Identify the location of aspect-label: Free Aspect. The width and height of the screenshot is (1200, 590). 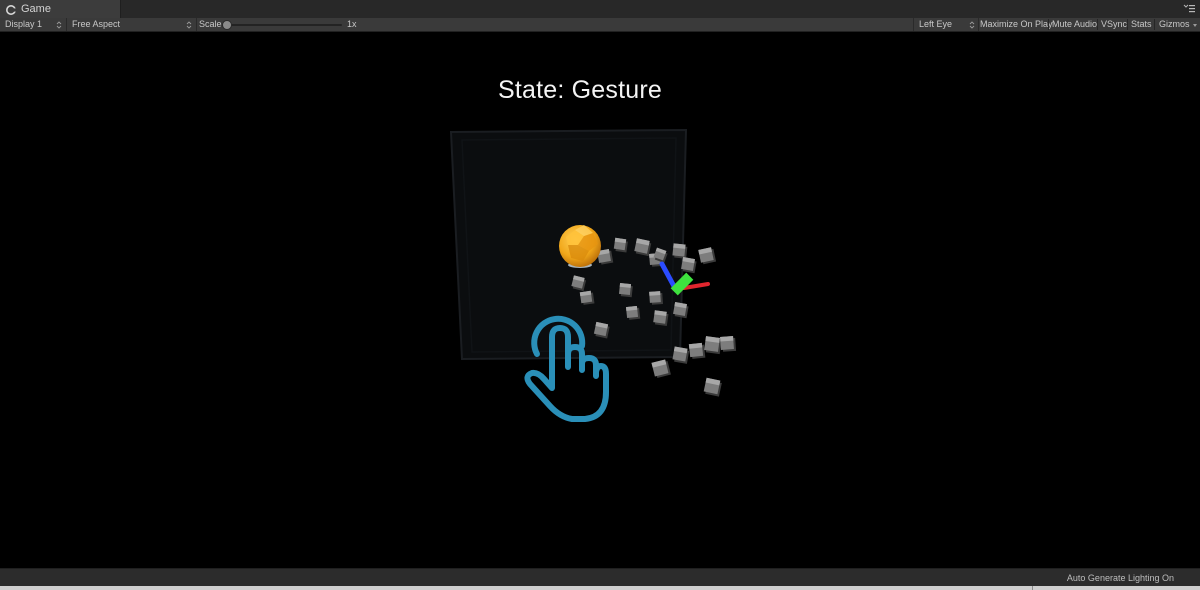
(96, 24).